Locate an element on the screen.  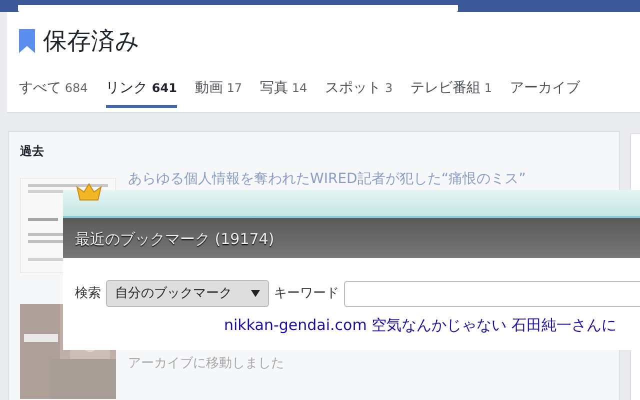
tab: スポット 3 is located at coordinates (359, 93).